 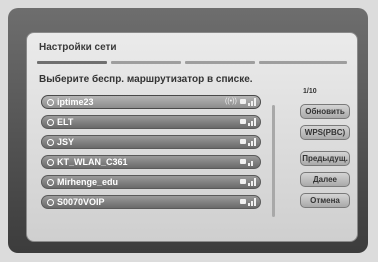 I want to click on network-row-mirhenge: Mirhenge_edu, so click(x=151, y=182).